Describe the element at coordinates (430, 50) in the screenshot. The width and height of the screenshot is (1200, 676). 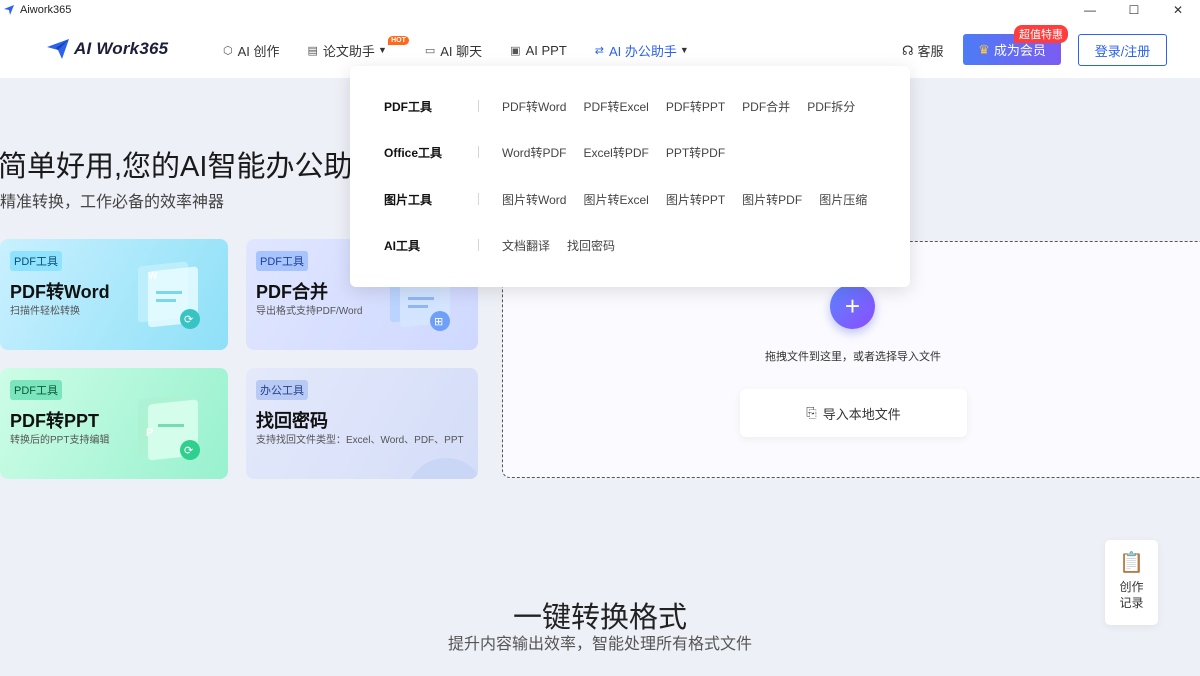
I see `chat-icon: ▭` at that location.